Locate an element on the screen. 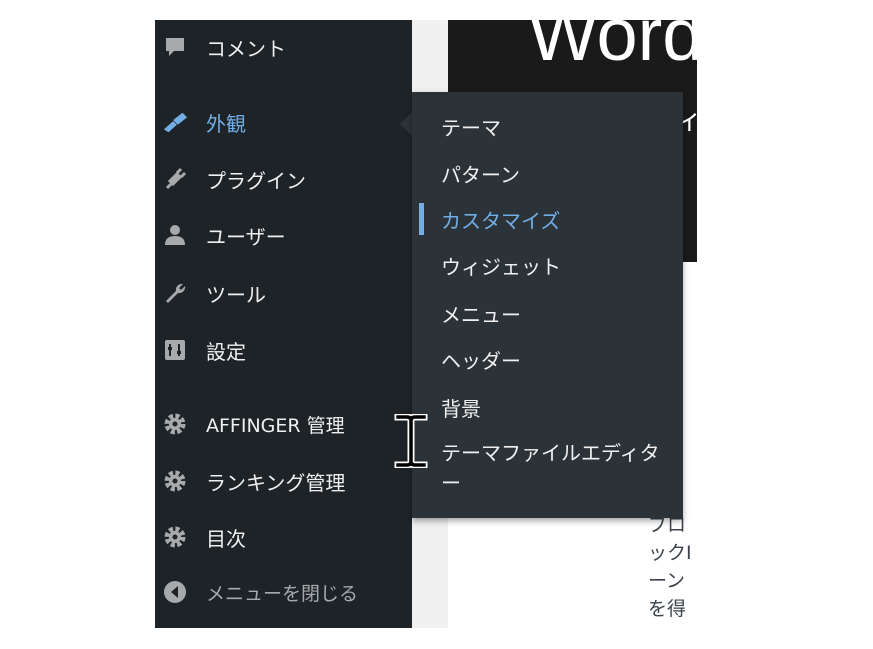 This screenshot has width=873, height=649. comment-icon is located at coordinates (175, 47).